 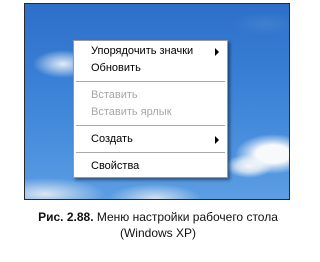 What do you see at coordinates (185, 217) in the screenshot?
I see `figure-caption-text: Меню настройки рабочего стола` at bounding box center [185, 217].